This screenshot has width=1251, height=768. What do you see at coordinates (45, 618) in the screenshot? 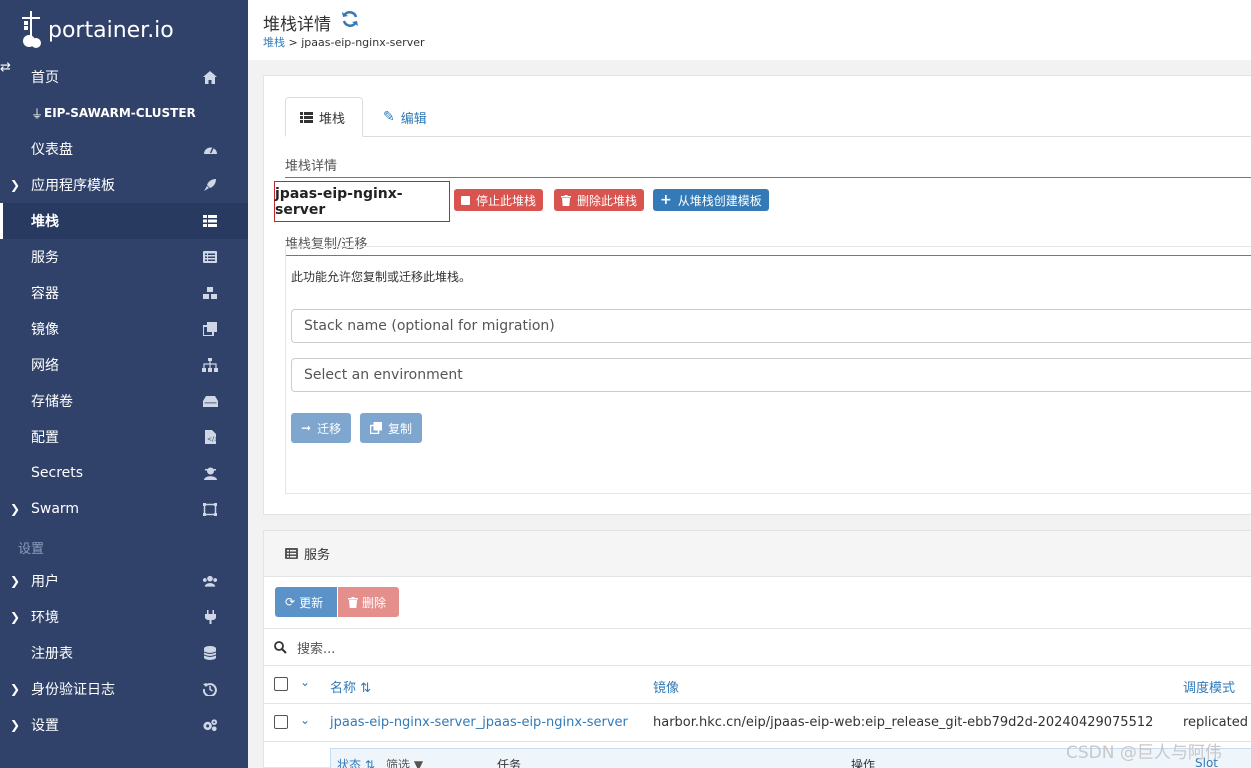
I see `sidebar-item-label: 环境` at bounding box center [45, 618].